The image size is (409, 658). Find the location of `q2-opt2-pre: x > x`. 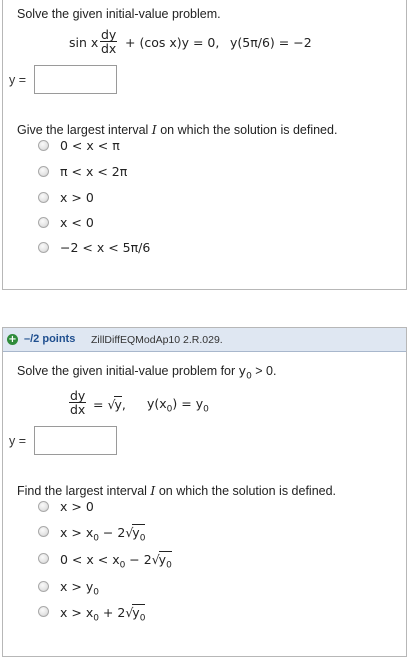

q2-opt2-pre: x > x is located at coordinates (77, 532).